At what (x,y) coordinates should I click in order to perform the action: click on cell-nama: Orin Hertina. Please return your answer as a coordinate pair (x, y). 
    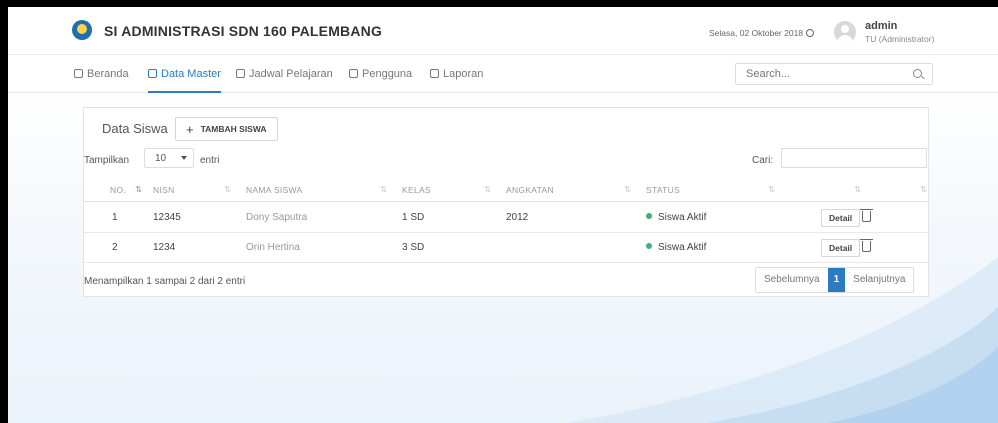
    Looking at the image, I should click on (273, 247).